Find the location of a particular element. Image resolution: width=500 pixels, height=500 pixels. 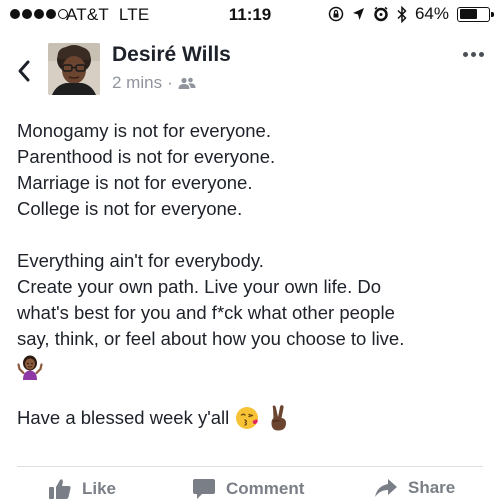

author-name: Desiré Wills is located at coordinates (171, 55).